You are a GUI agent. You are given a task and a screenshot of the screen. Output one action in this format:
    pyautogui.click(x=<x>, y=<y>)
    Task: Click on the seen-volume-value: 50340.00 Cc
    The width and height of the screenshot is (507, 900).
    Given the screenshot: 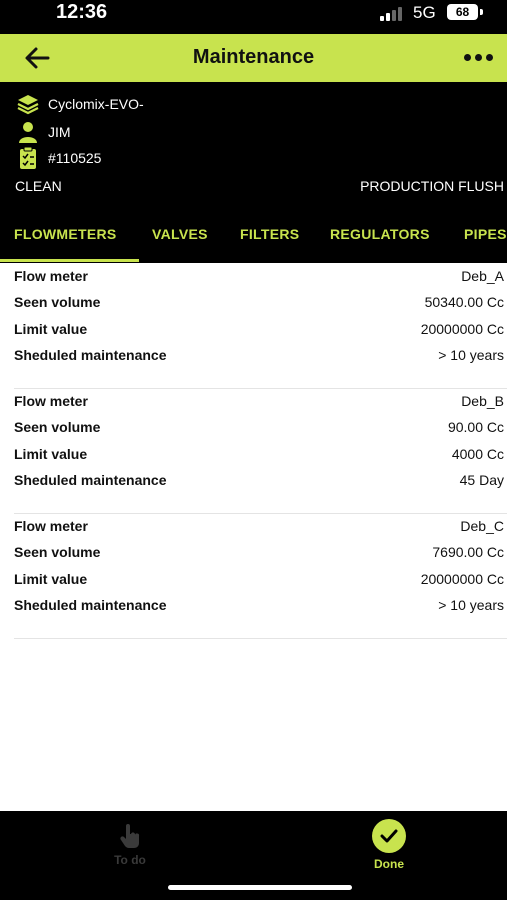 What is the action you would take?
    pyautogui.click(x=464, y=302)
    